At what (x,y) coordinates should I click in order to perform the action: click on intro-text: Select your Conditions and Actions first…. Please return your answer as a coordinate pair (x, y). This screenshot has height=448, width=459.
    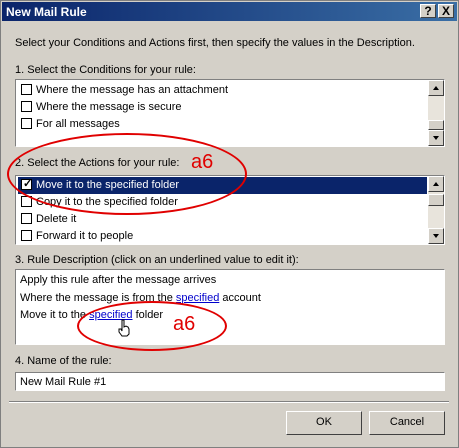
    Looking at the image, I should click on (215, 43).